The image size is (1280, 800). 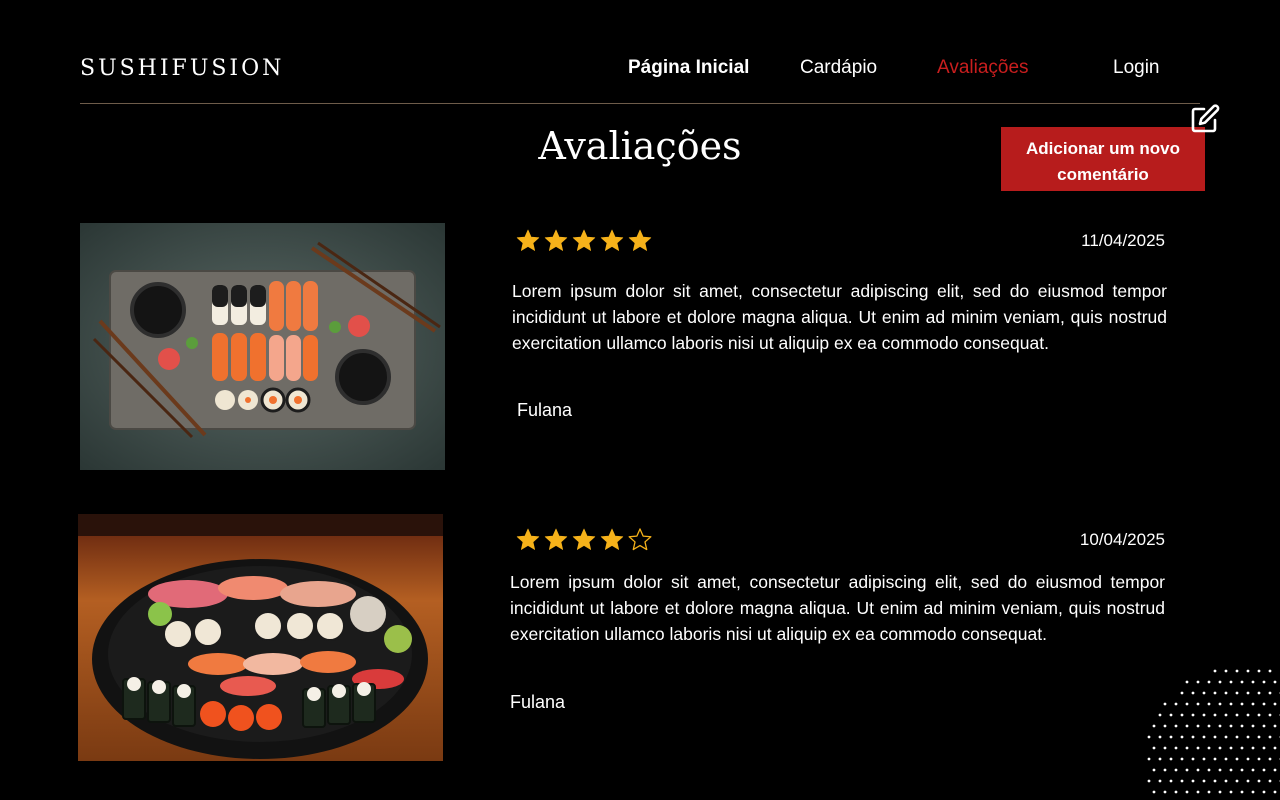 What do you see at coordinates (260, 637) in the screenshot?
I see `review-image-sushi-plate` at bounding box center [260, 637].